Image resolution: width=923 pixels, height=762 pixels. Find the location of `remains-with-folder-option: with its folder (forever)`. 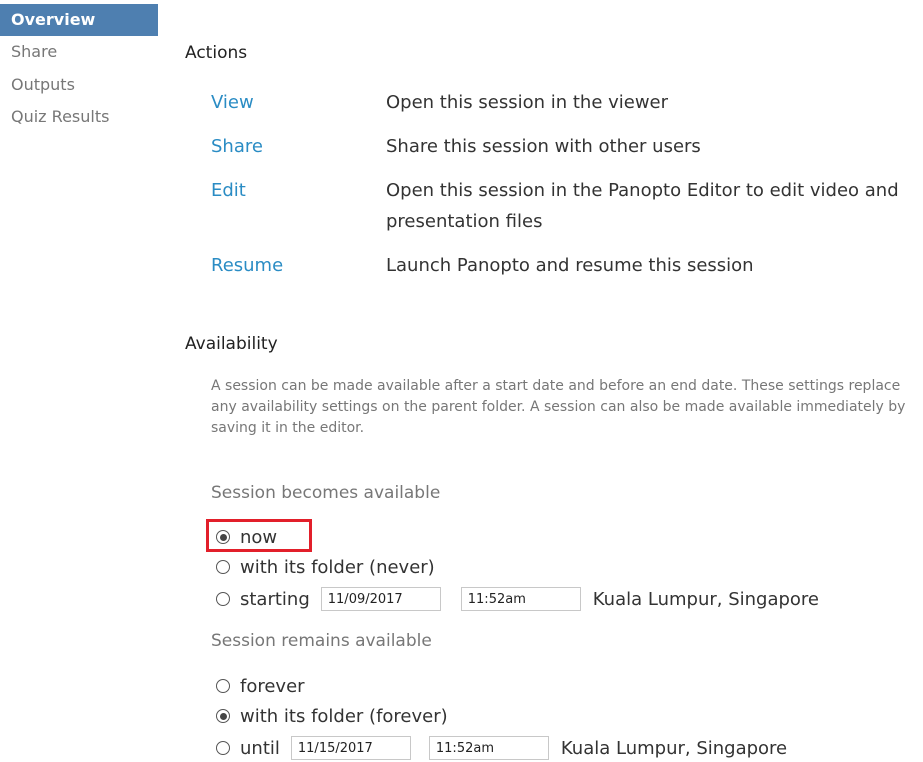

remains-with-folder-option: with its folder (forever) is located at coordinates (332, 716).